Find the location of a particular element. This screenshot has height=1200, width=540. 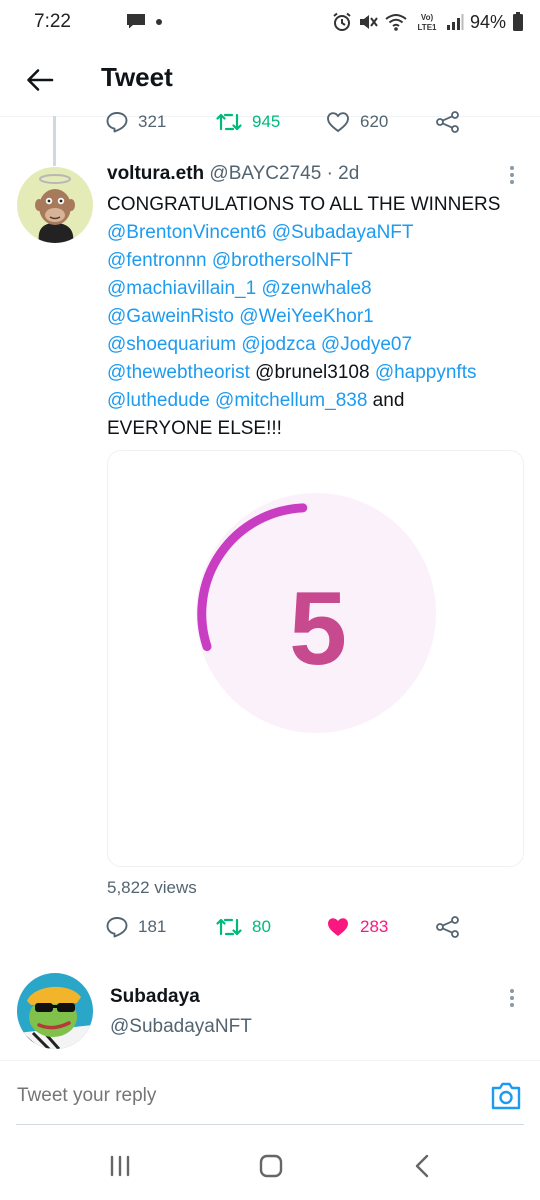

pepe-avatar-icon is located at coordinates (55, 1011).